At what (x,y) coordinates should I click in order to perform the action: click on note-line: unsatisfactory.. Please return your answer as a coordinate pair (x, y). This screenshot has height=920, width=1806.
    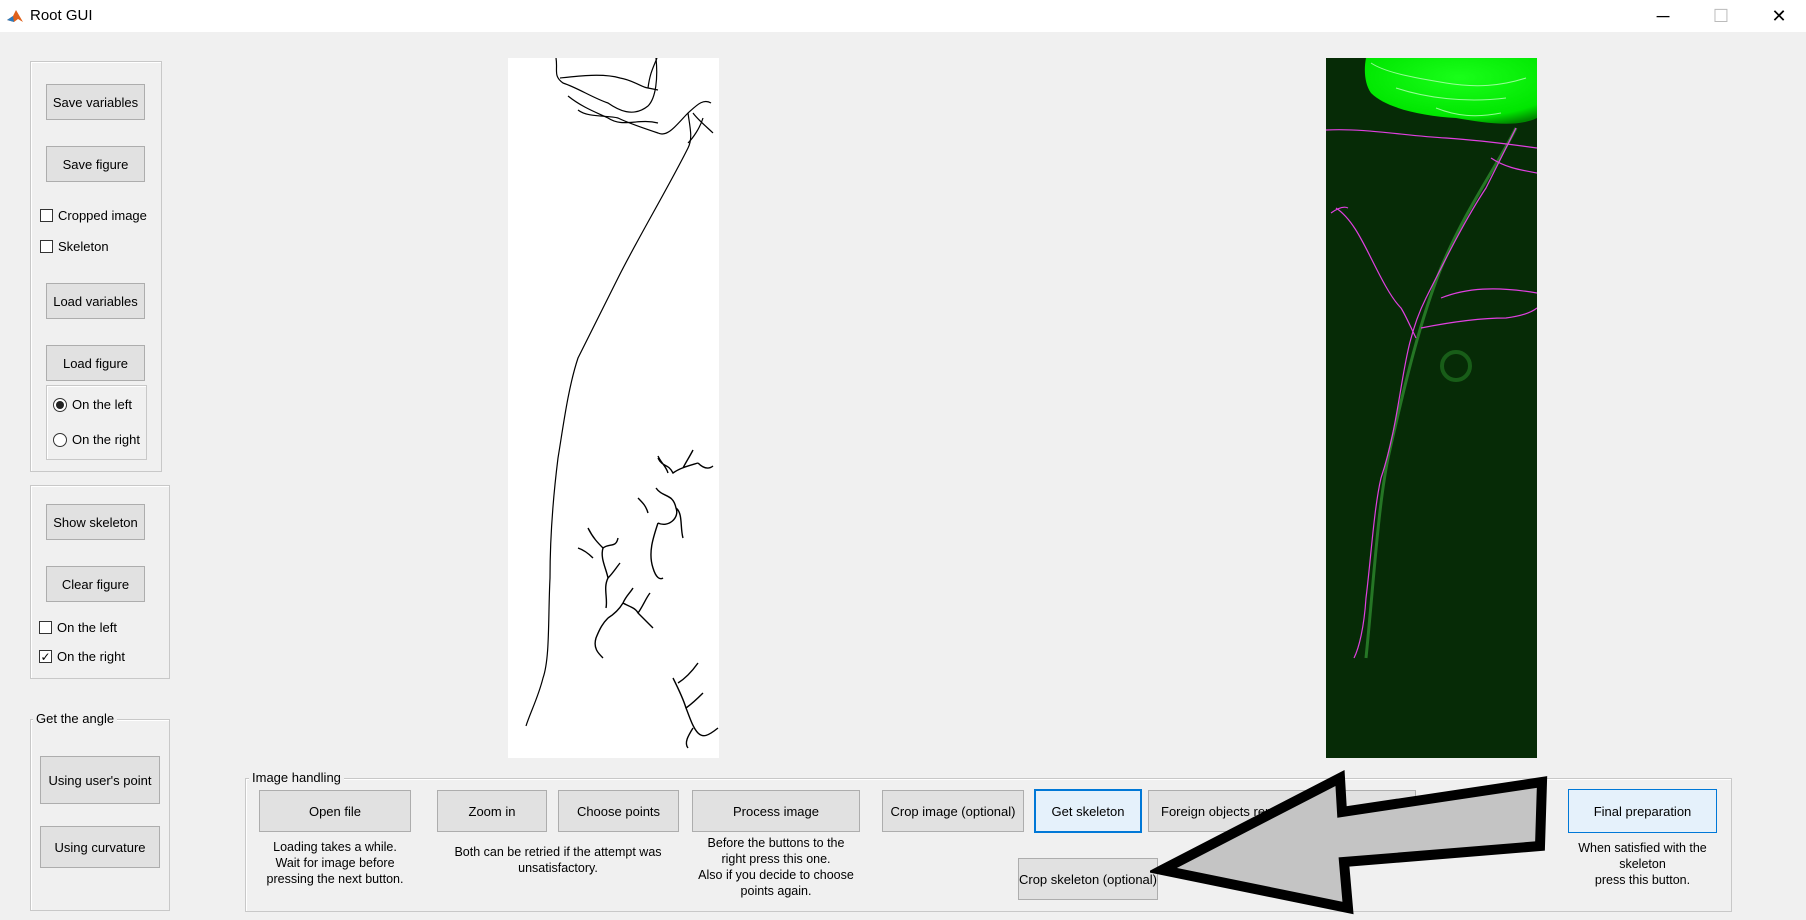
    Looking at the image, I should click on (558, 868).